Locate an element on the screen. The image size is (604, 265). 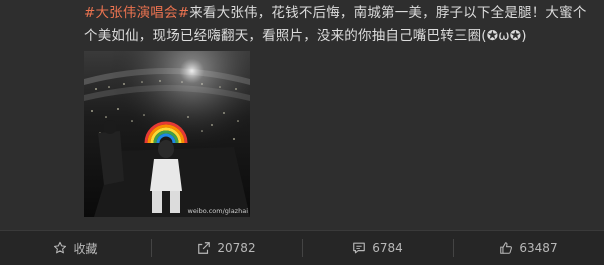
repost-button: 20782 is located at coordinates (226, 248).